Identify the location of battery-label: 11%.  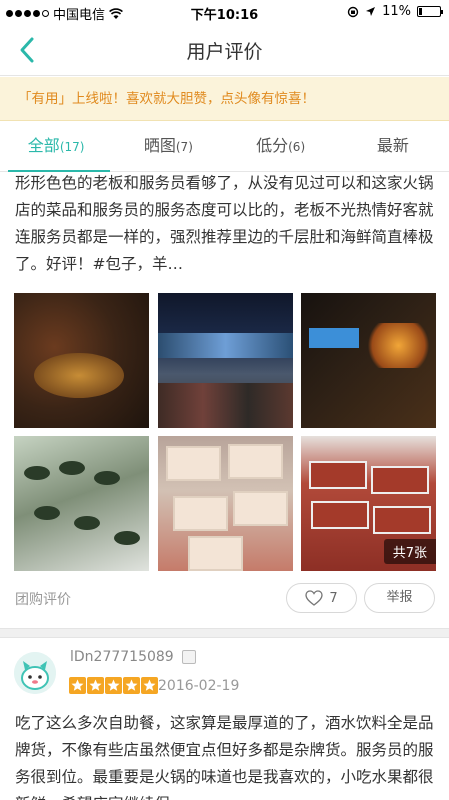
(396, 11).